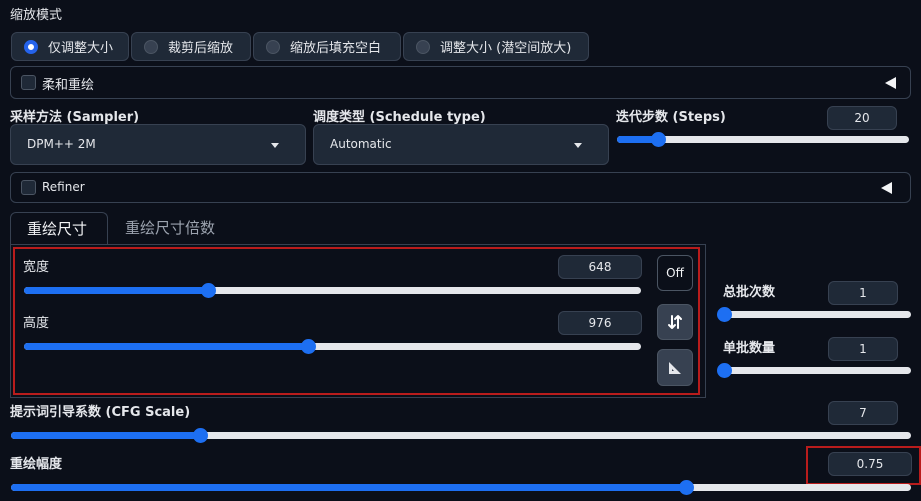 Image resolution: width=921 pixels, height=501 pixels. Describe the element at coordinates (75, 117) in the screenshot. I see `sampler-label: 采样方法 (Sampler)` at that location.